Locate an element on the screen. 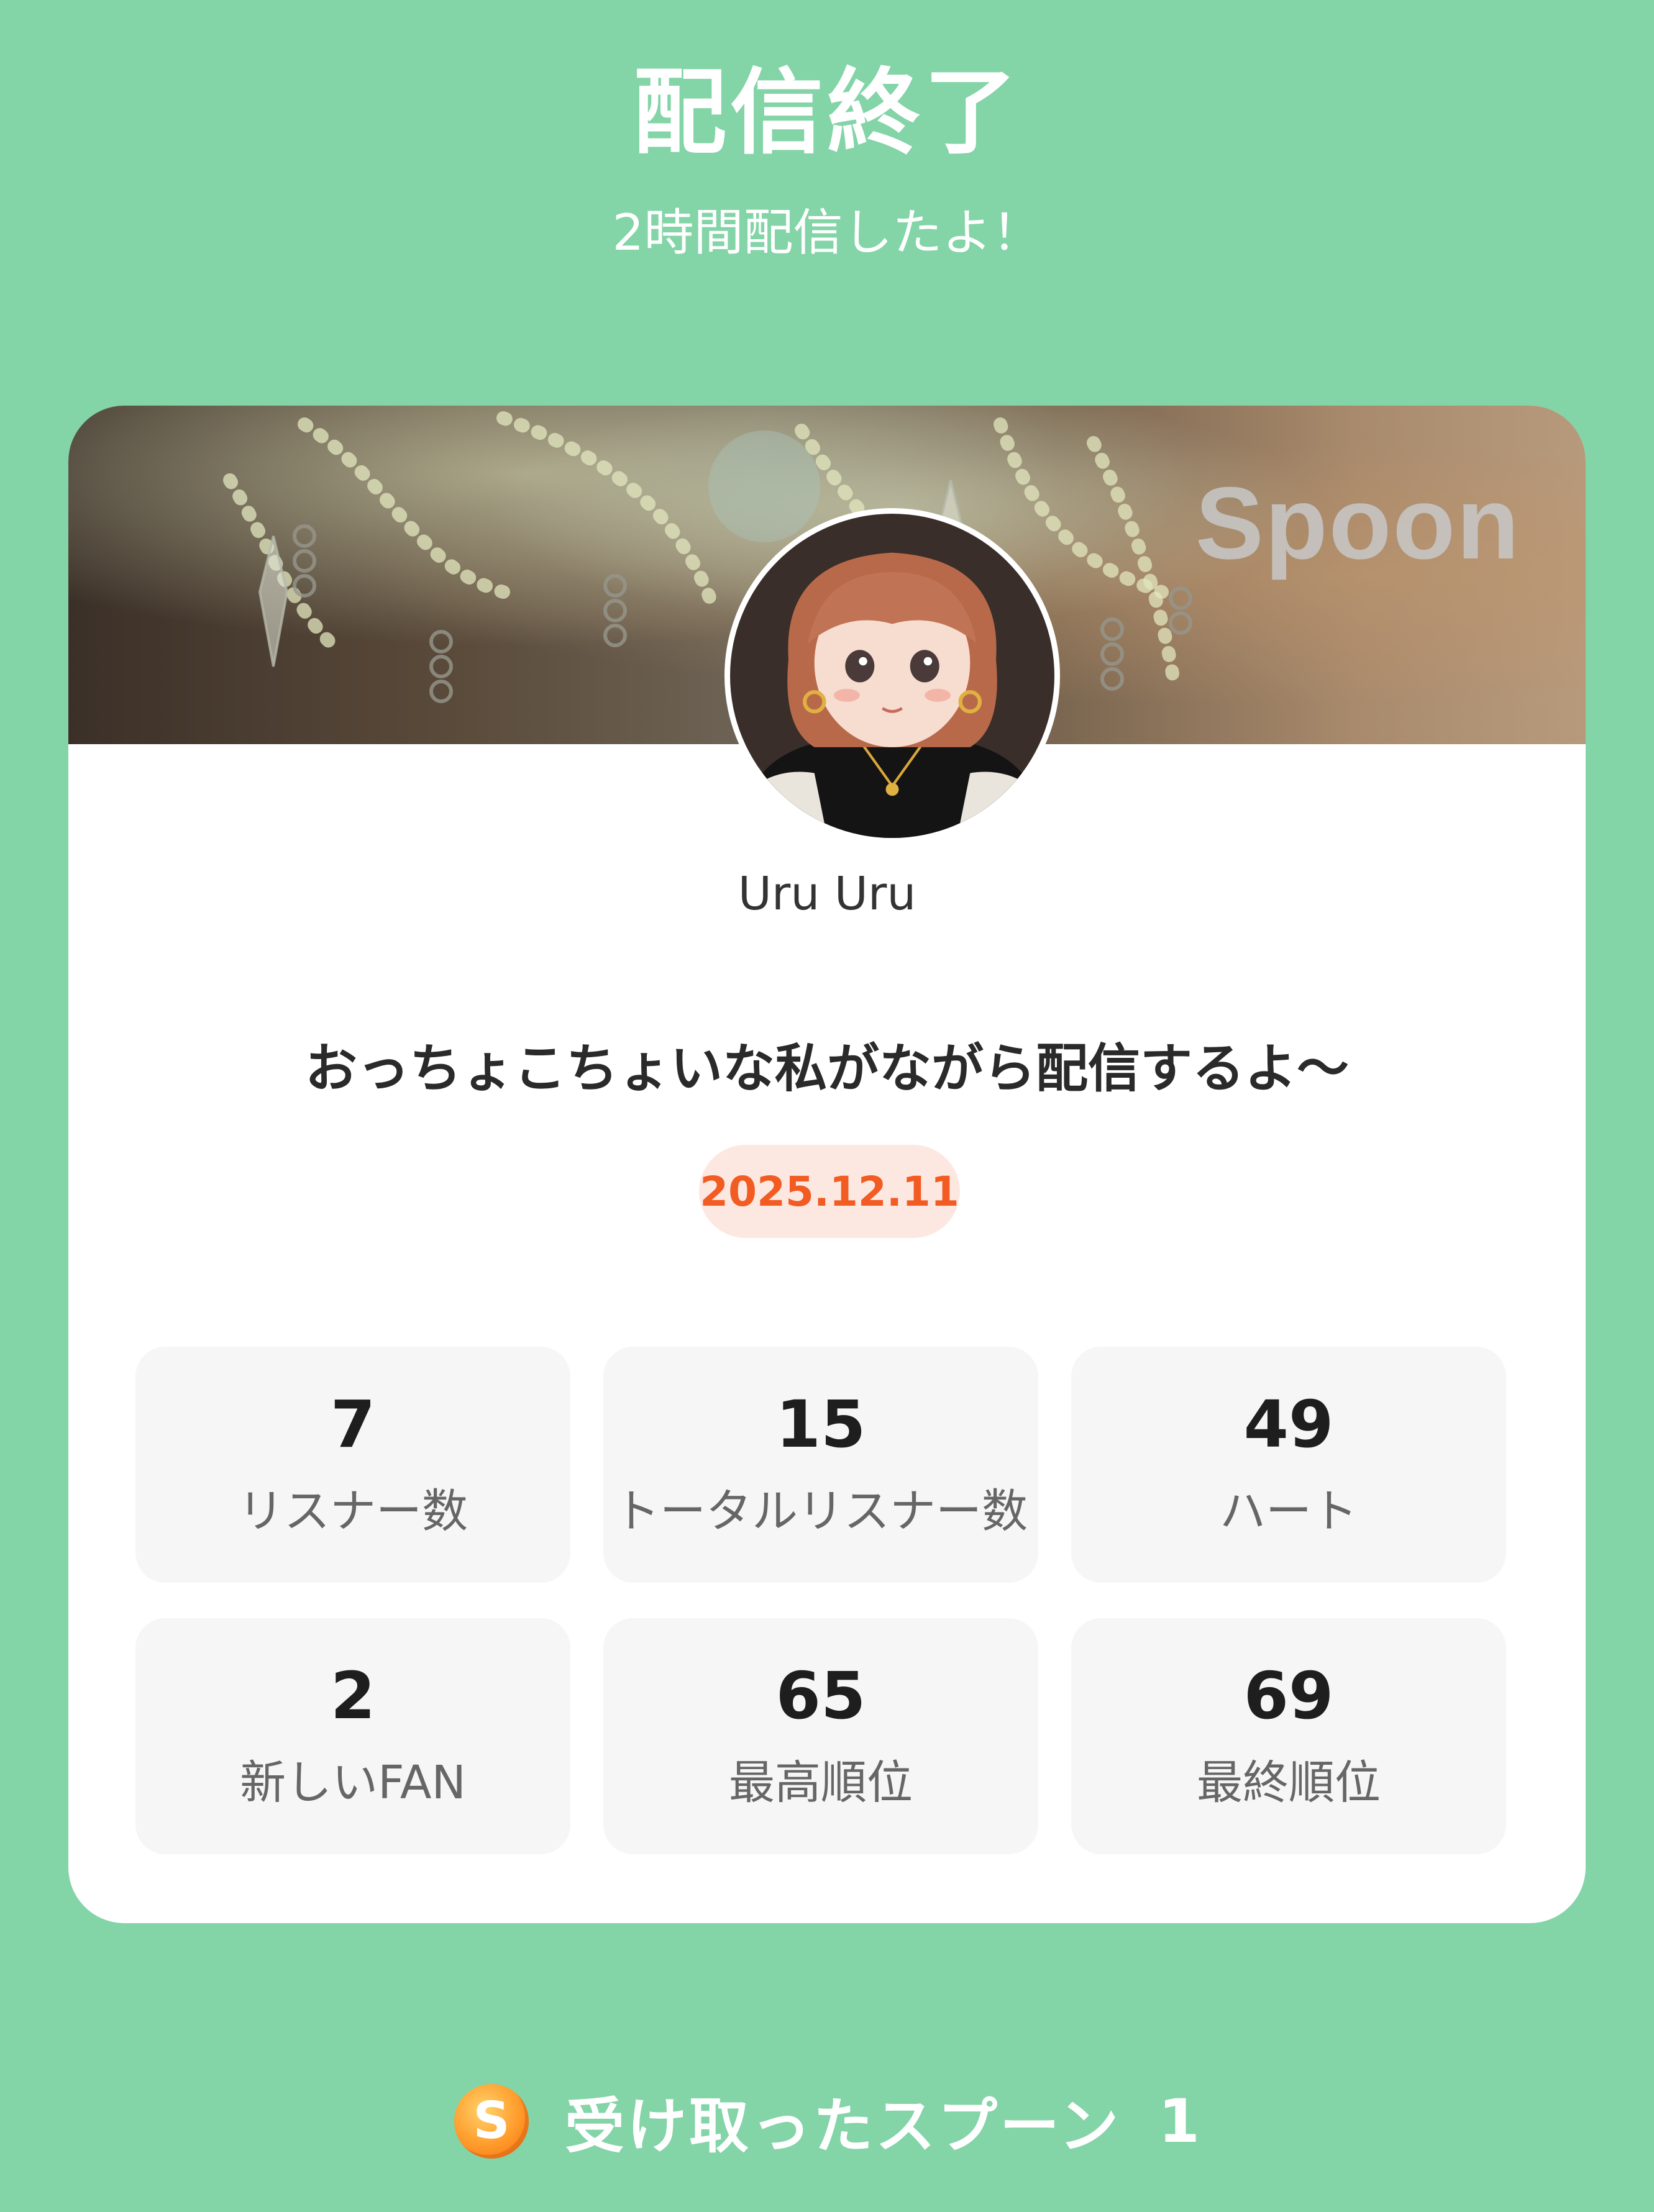 This screenshot has width=1654, height=2212. stat-value: 49 is located at coordinates (1289, 1424).